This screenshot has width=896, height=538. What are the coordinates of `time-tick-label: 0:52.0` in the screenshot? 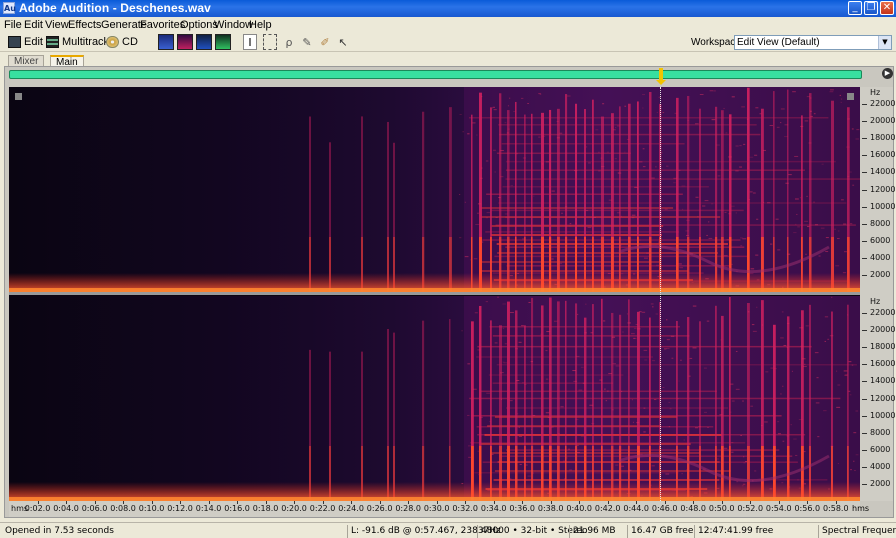 It's located at (750, 508).